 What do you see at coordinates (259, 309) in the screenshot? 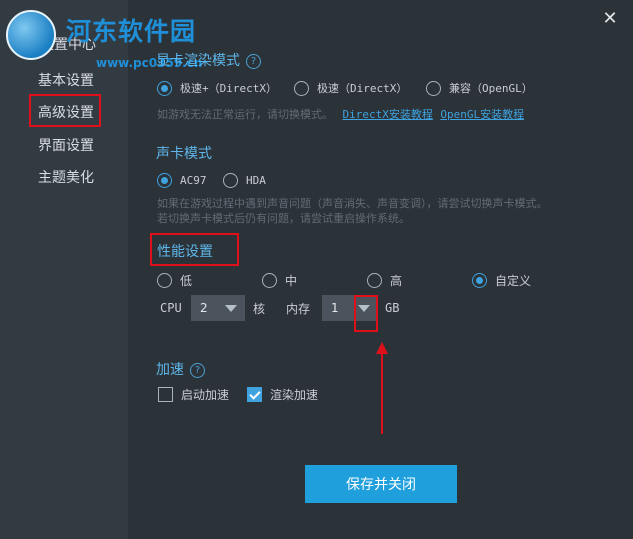
I see `cpu-unit: 核` at bounding box center [259, 309].